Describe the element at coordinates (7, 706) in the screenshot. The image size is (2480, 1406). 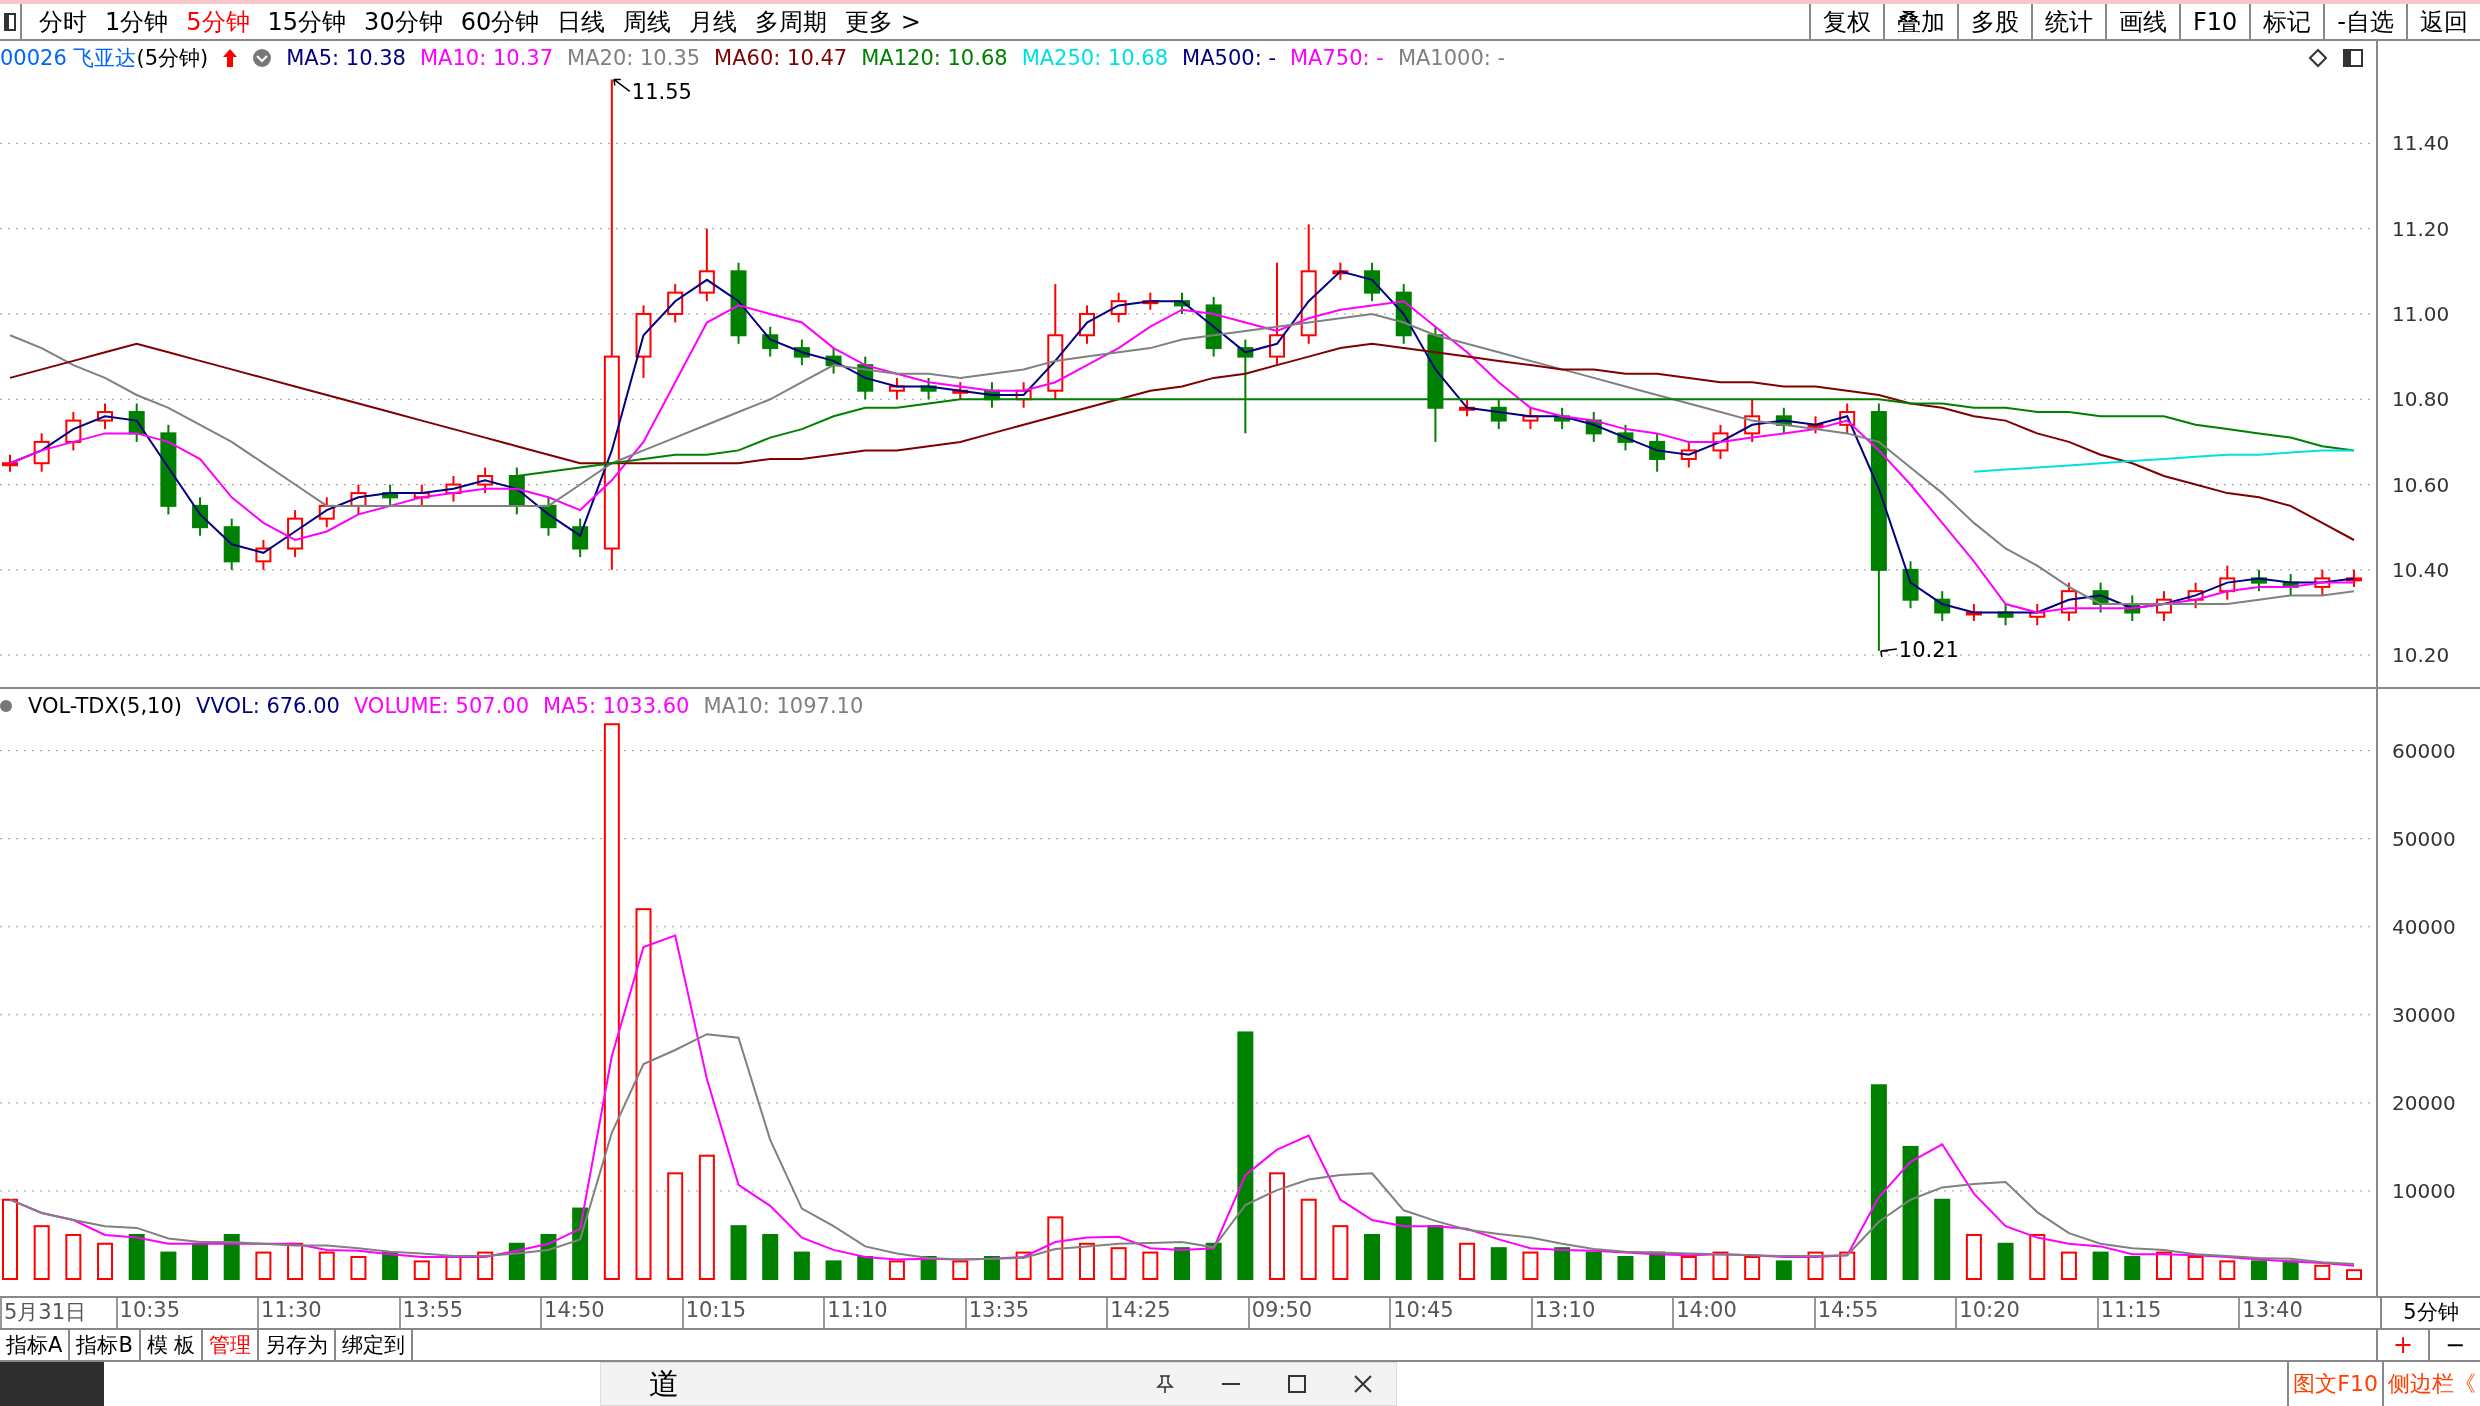
I see `collapse-icon` at that location.